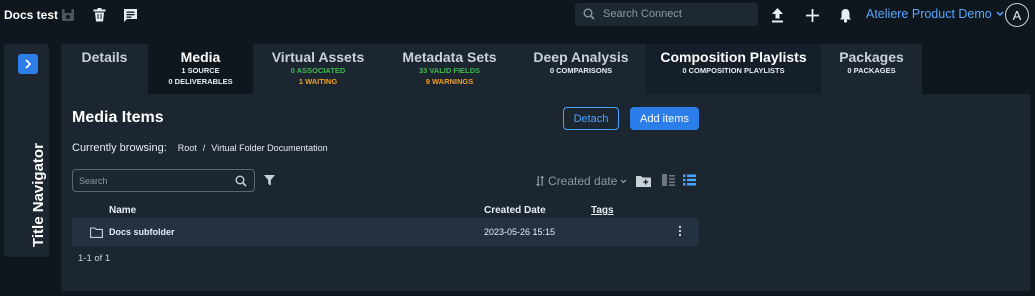 This screenshot has height=296, width=1035. What do you see at coordinates (449, 57) in the screenshot?
I see `tab-metadata-sets-label: Metadata Sets` at bounding box center [449, 57].